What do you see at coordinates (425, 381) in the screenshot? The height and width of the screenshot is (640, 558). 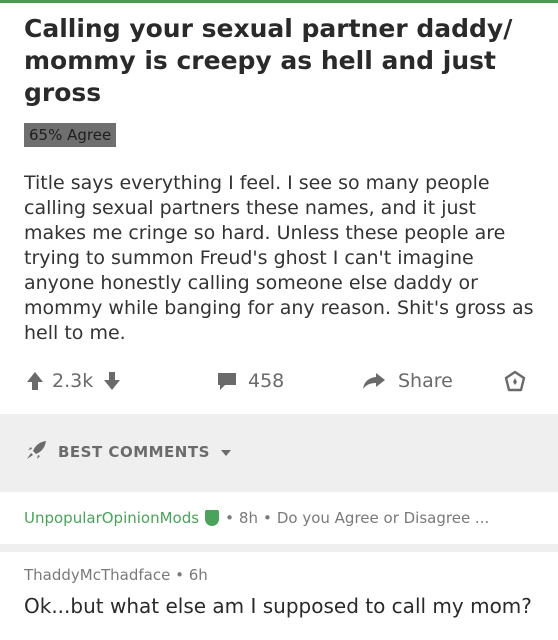 I see `share-label: Share` at bounding box center [425, 381].